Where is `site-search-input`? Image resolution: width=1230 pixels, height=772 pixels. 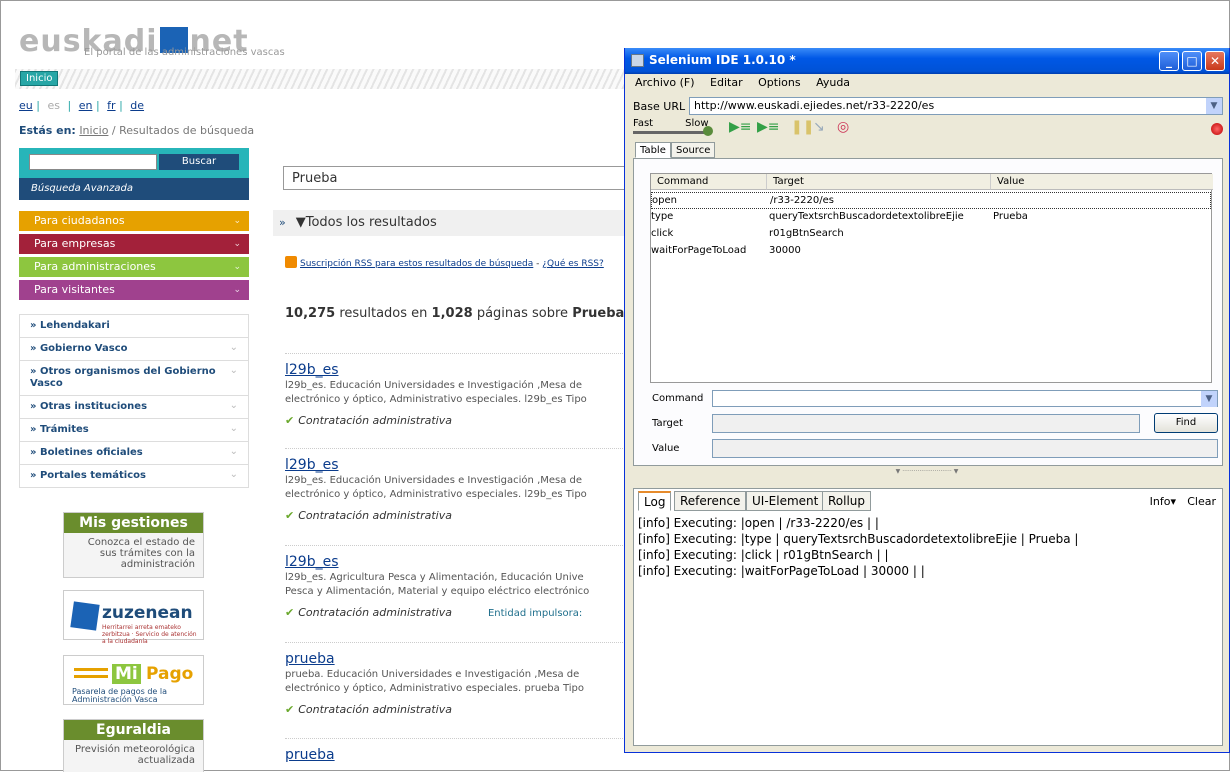
site-search-input is located at coordinates (93, 162).